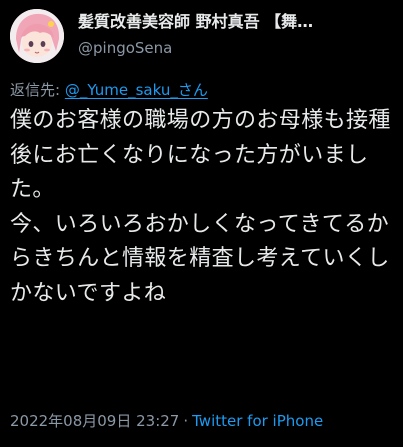 Image resolution: width=403 pixels, height=447 pixels. I want to click on tweet-meta: 2022年08月09日 23:27 · Twitter for iPhone, so click(166, 421).